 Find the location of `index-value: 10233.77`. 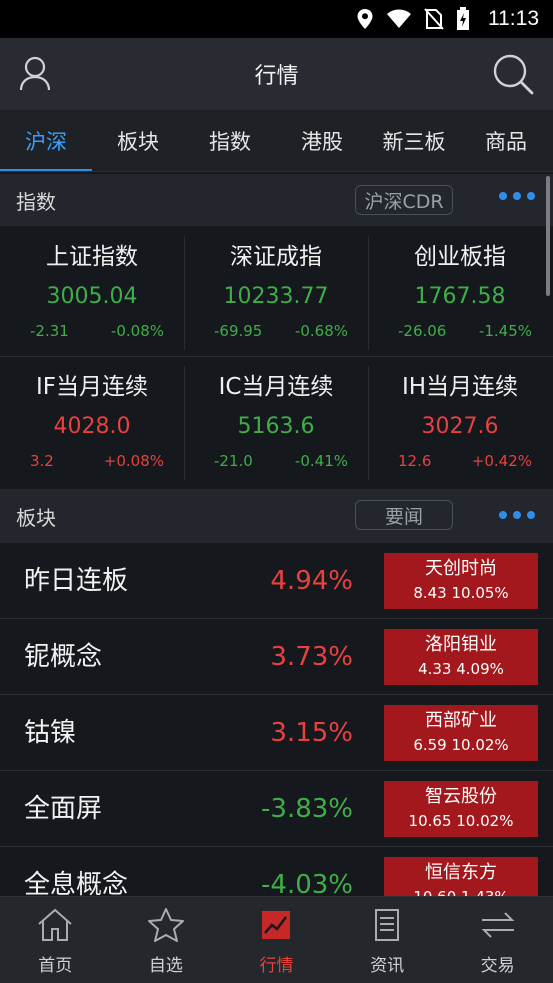

index-value: 10233.77 is located at coordinates (276, 296).